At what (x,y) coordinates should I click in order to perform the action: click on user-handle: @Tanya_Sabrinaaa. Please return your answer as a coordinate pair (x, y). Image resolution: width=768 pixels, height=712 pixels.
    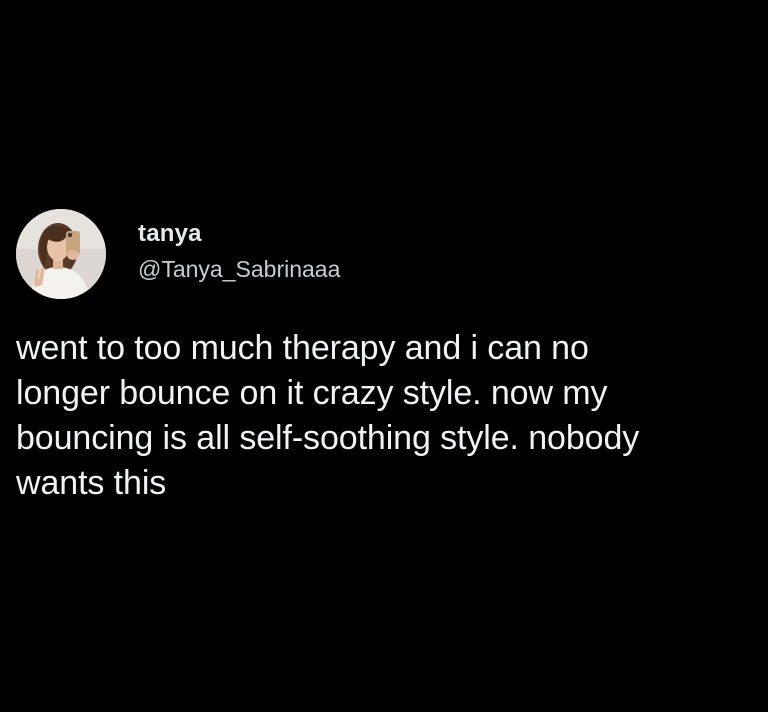
    Looking at the image, I should click on (239, 269).